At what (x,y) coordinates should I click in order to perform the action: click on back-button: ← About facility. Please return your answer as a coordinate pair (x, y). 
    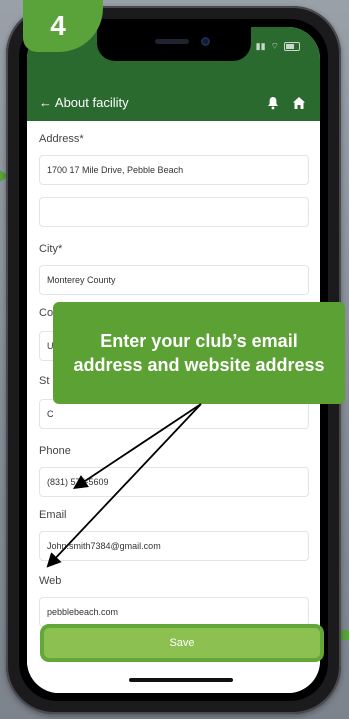
    Looking at the image, I should click on (84, 102).